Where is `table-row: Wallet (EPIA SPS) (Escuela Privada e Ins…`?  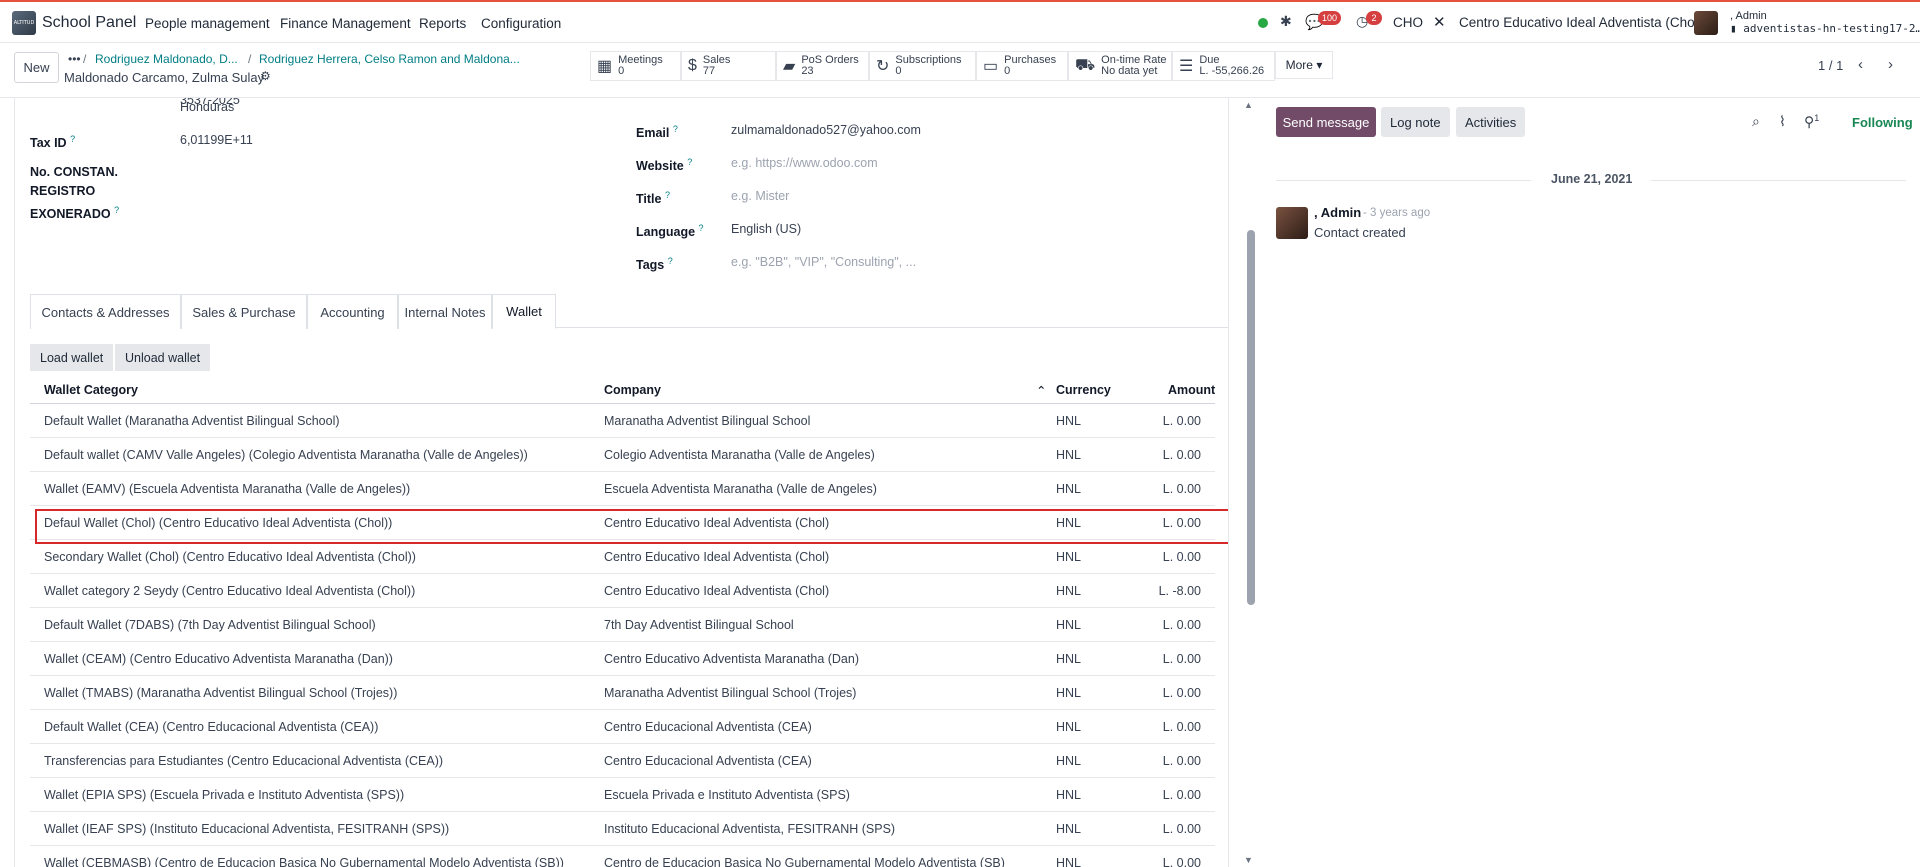 table-row: Wallet (EPIA SPS) (Escuela Privada e Ins… is located at coordinates (622, 795).